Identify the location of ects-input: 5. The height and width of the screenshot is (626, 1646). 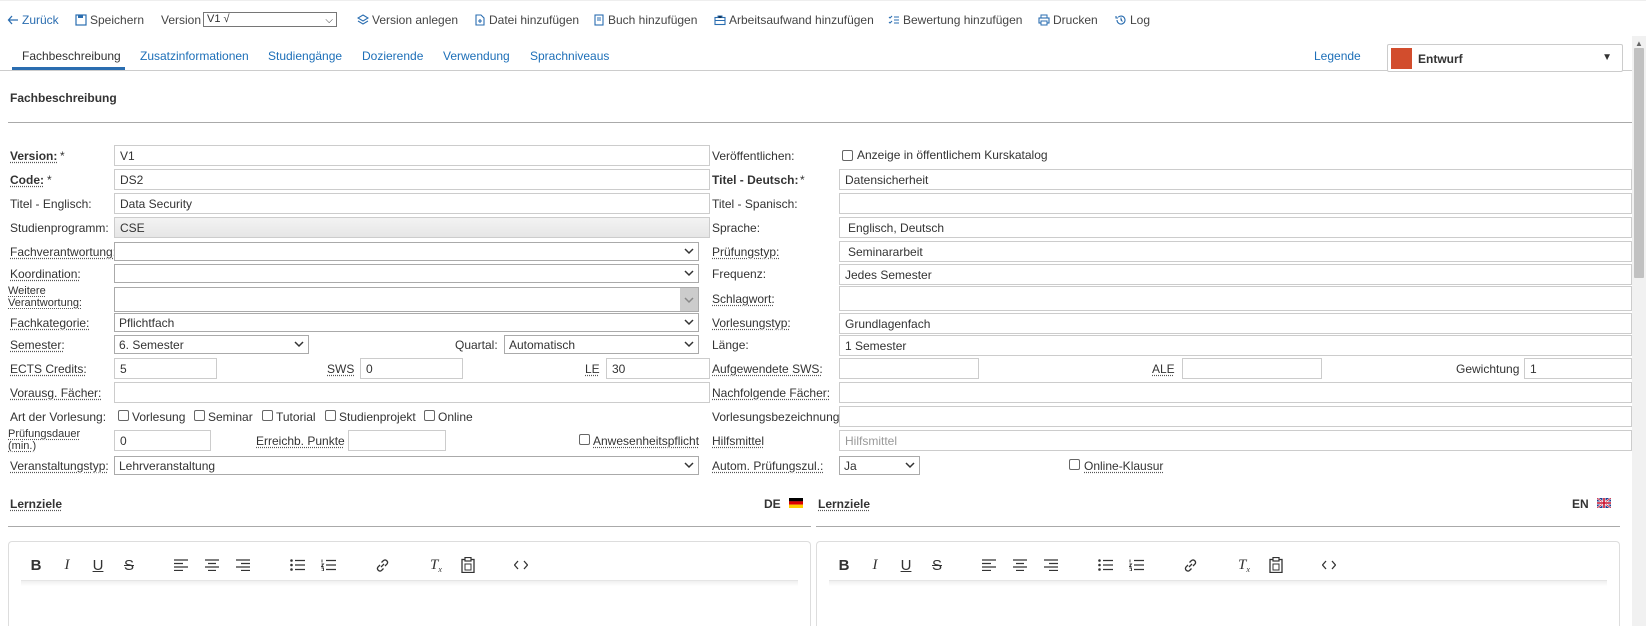
(165, 368).